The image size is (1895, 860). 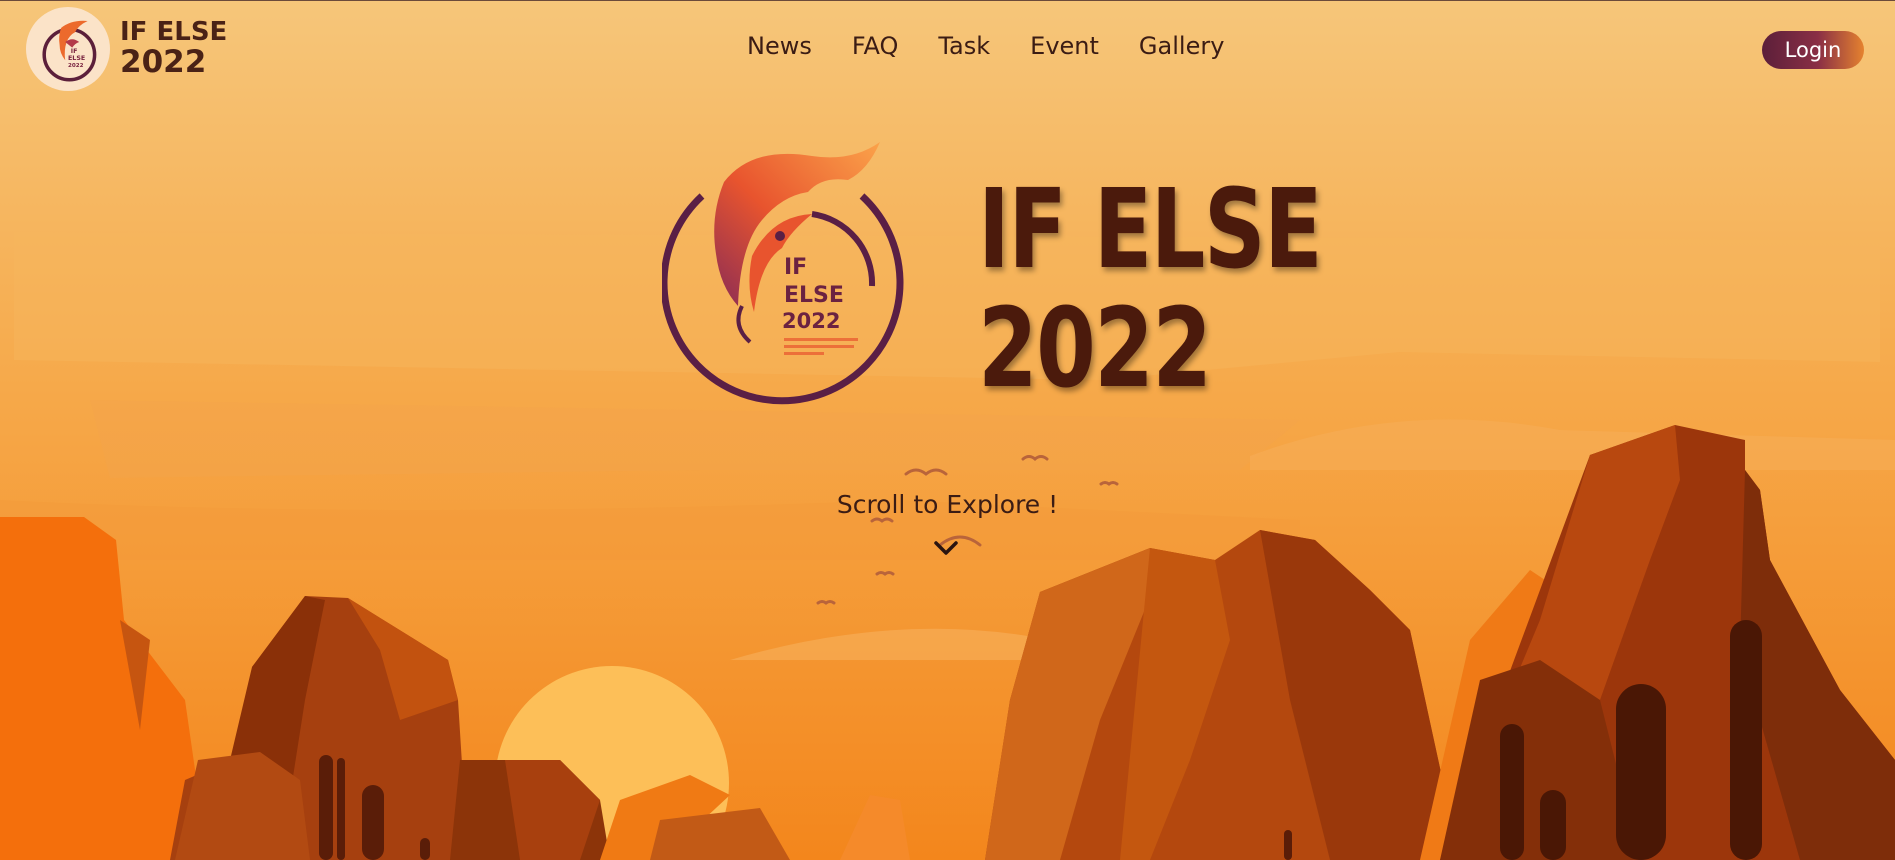 I want to click on hero-title-line1: IF ELSE, so click(x=1150, y=229).